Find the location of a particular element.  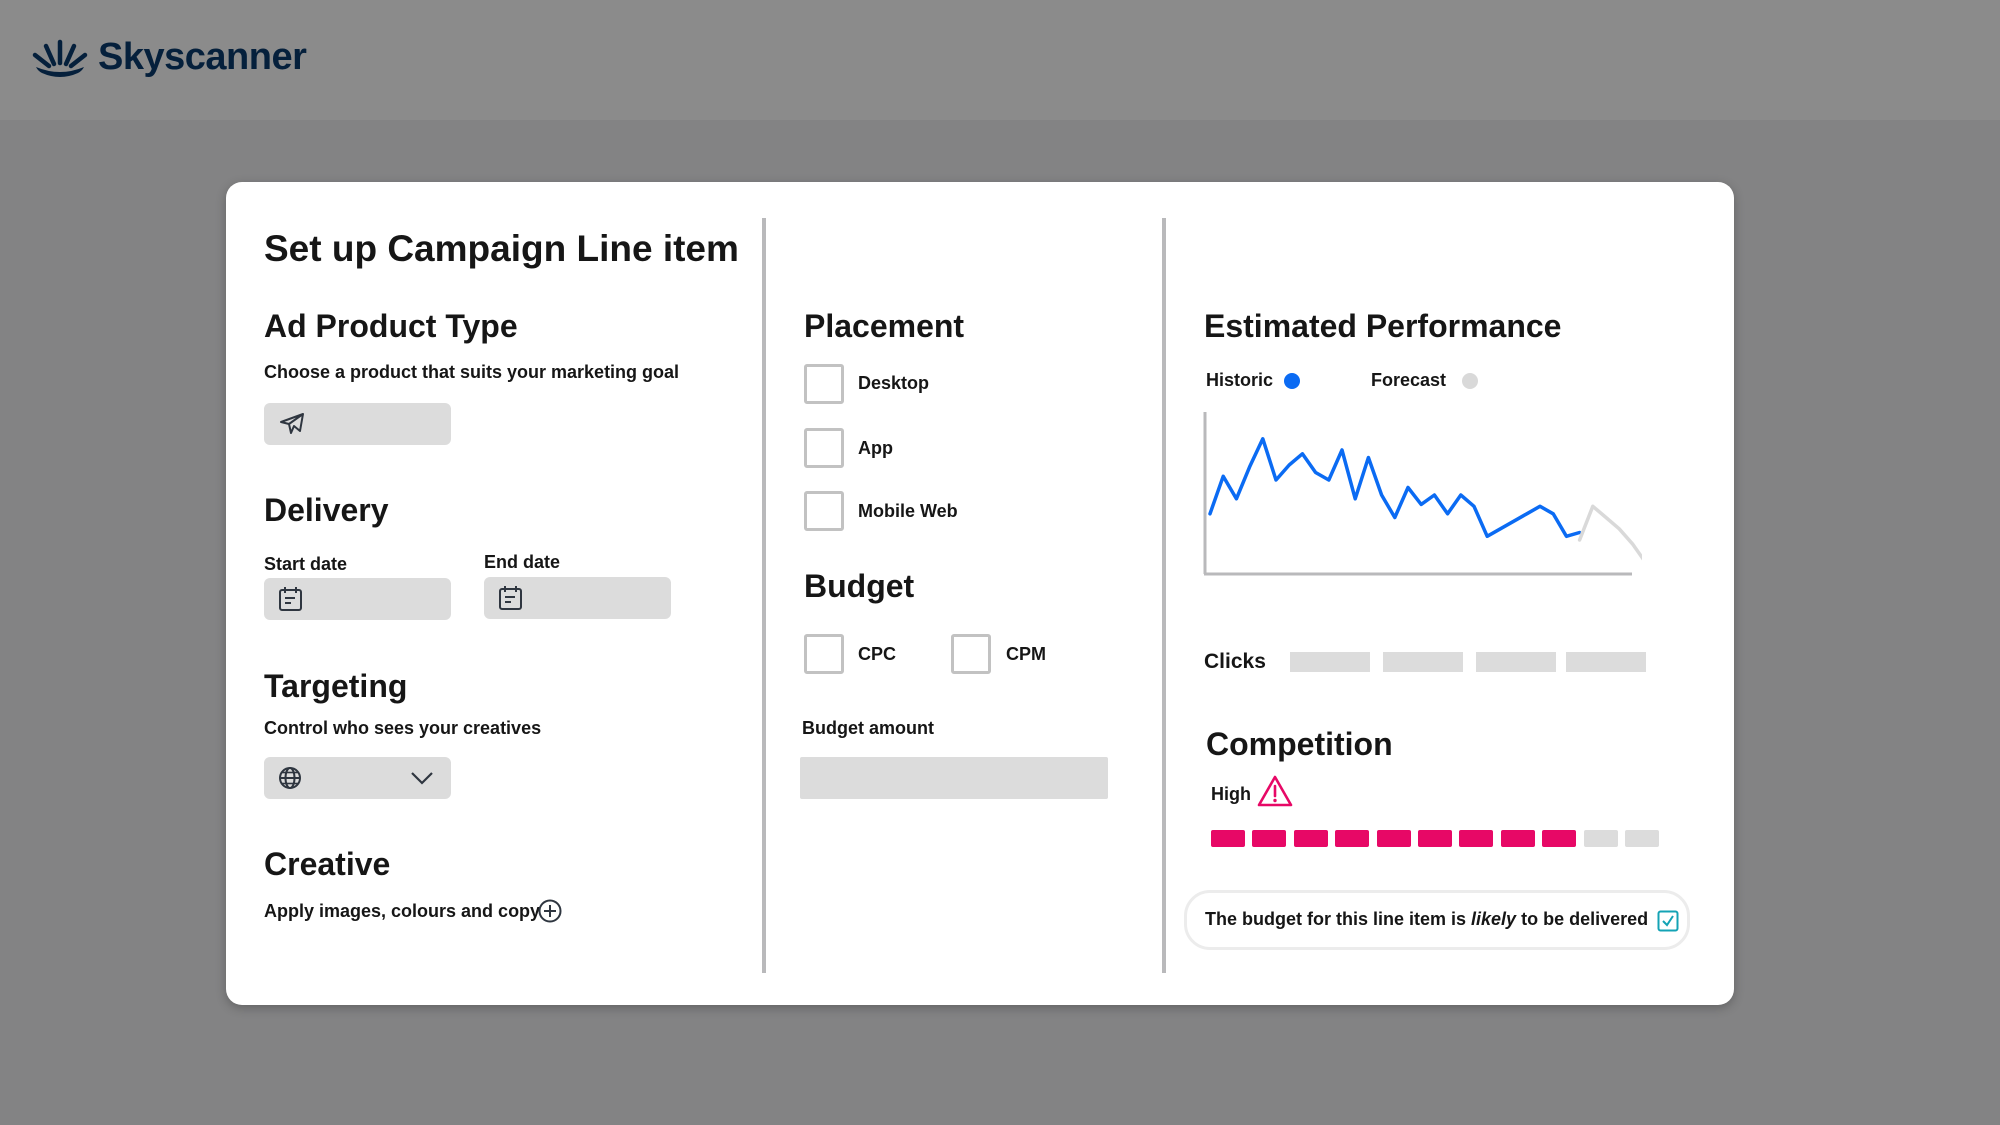

forecast-series-line is located at coordinates (1609, 532).